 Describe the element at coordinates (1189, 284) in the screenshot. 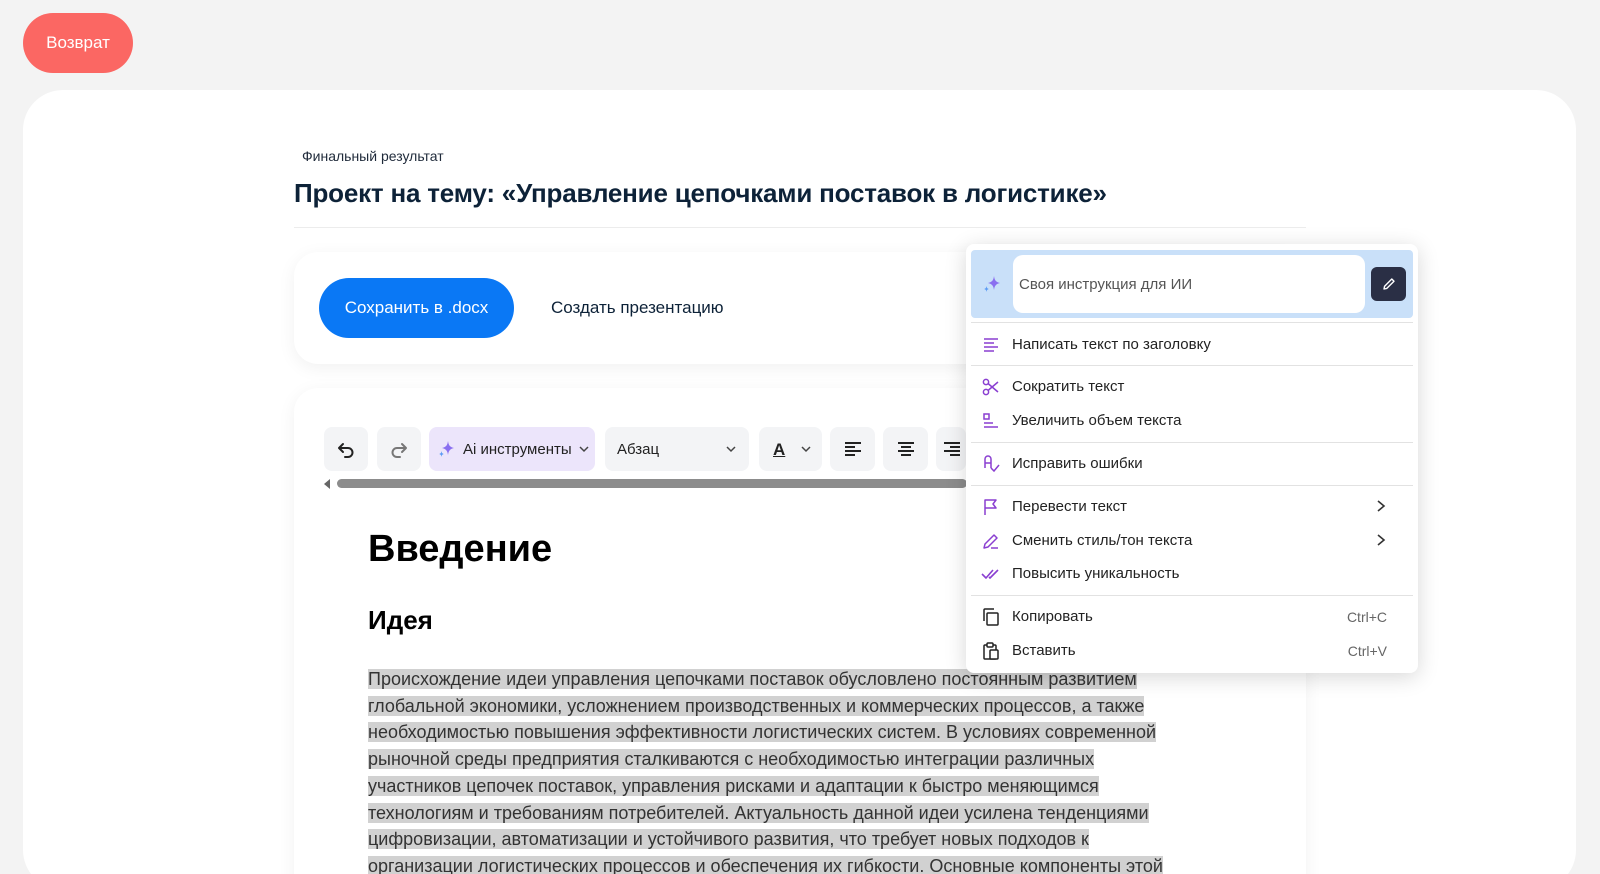

I see `ai-instruction-input` at that location.